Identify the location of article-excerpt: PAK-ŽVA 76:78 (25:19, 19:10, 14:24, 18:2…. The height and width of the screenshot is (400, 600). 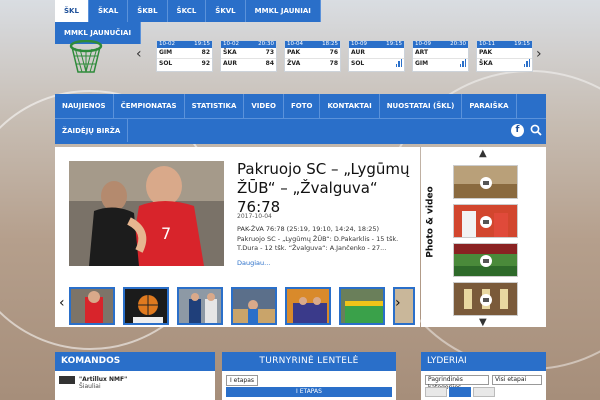
(318, 238).